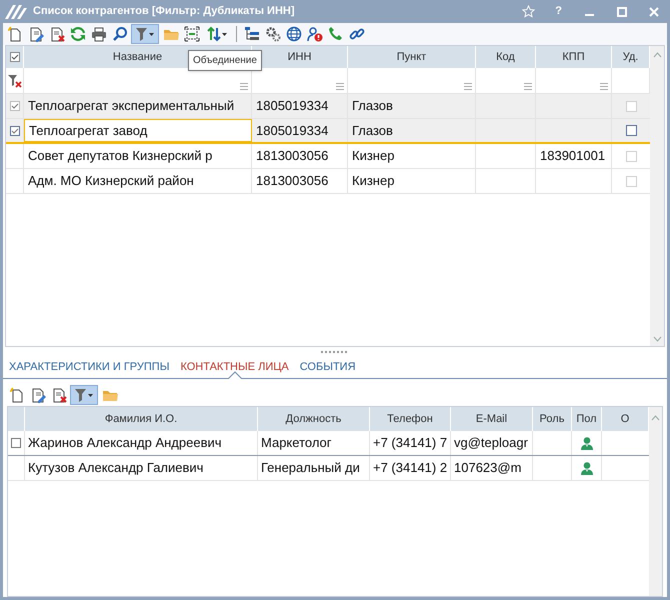 The height and width of the screenshot is (600, 670). I want to click on merge-frame-icon, so click(192, 34).